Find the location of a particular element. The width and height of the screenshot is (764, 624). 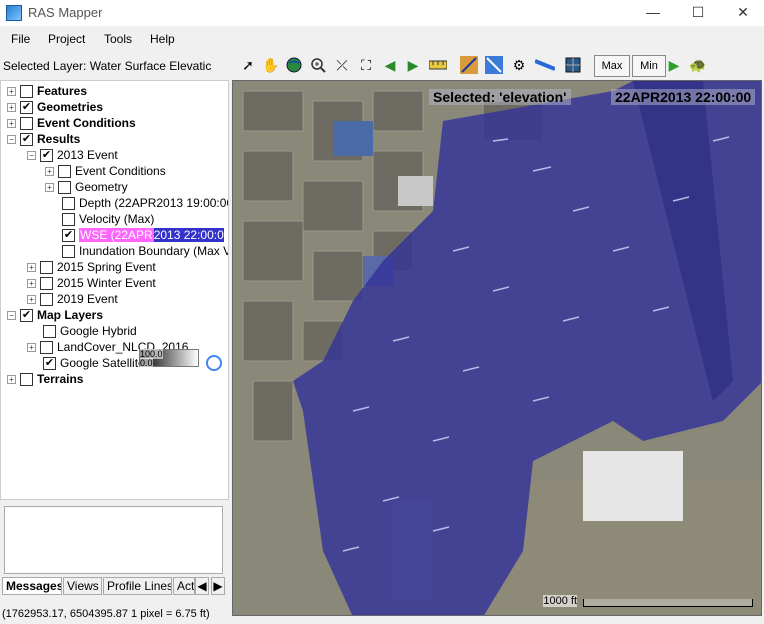

scale-ruler is located at coordinates (668, 603).